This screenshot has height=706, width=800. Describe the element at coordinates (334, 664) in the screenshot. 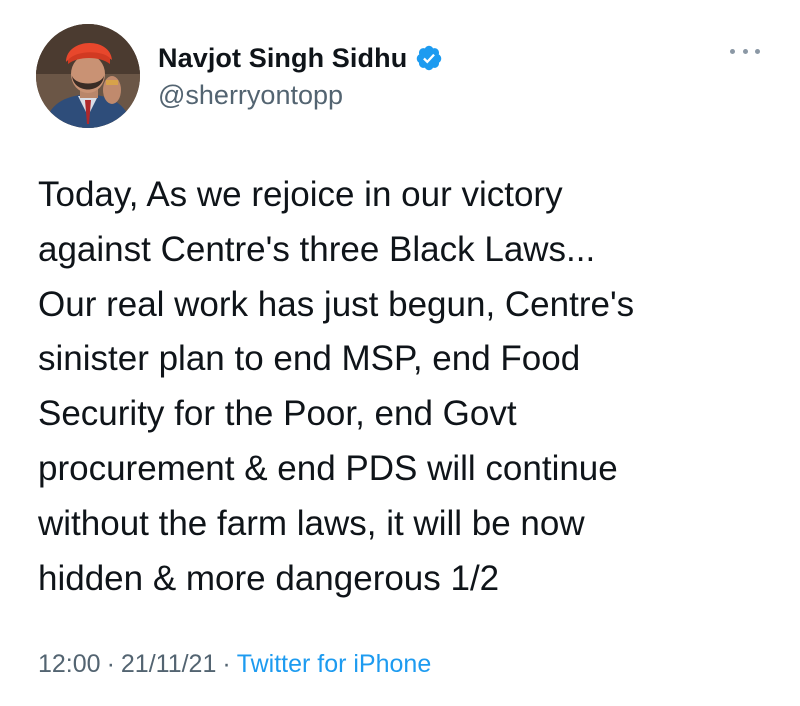

I see `tweet-source-link: Twitter for iPhone` at that location.